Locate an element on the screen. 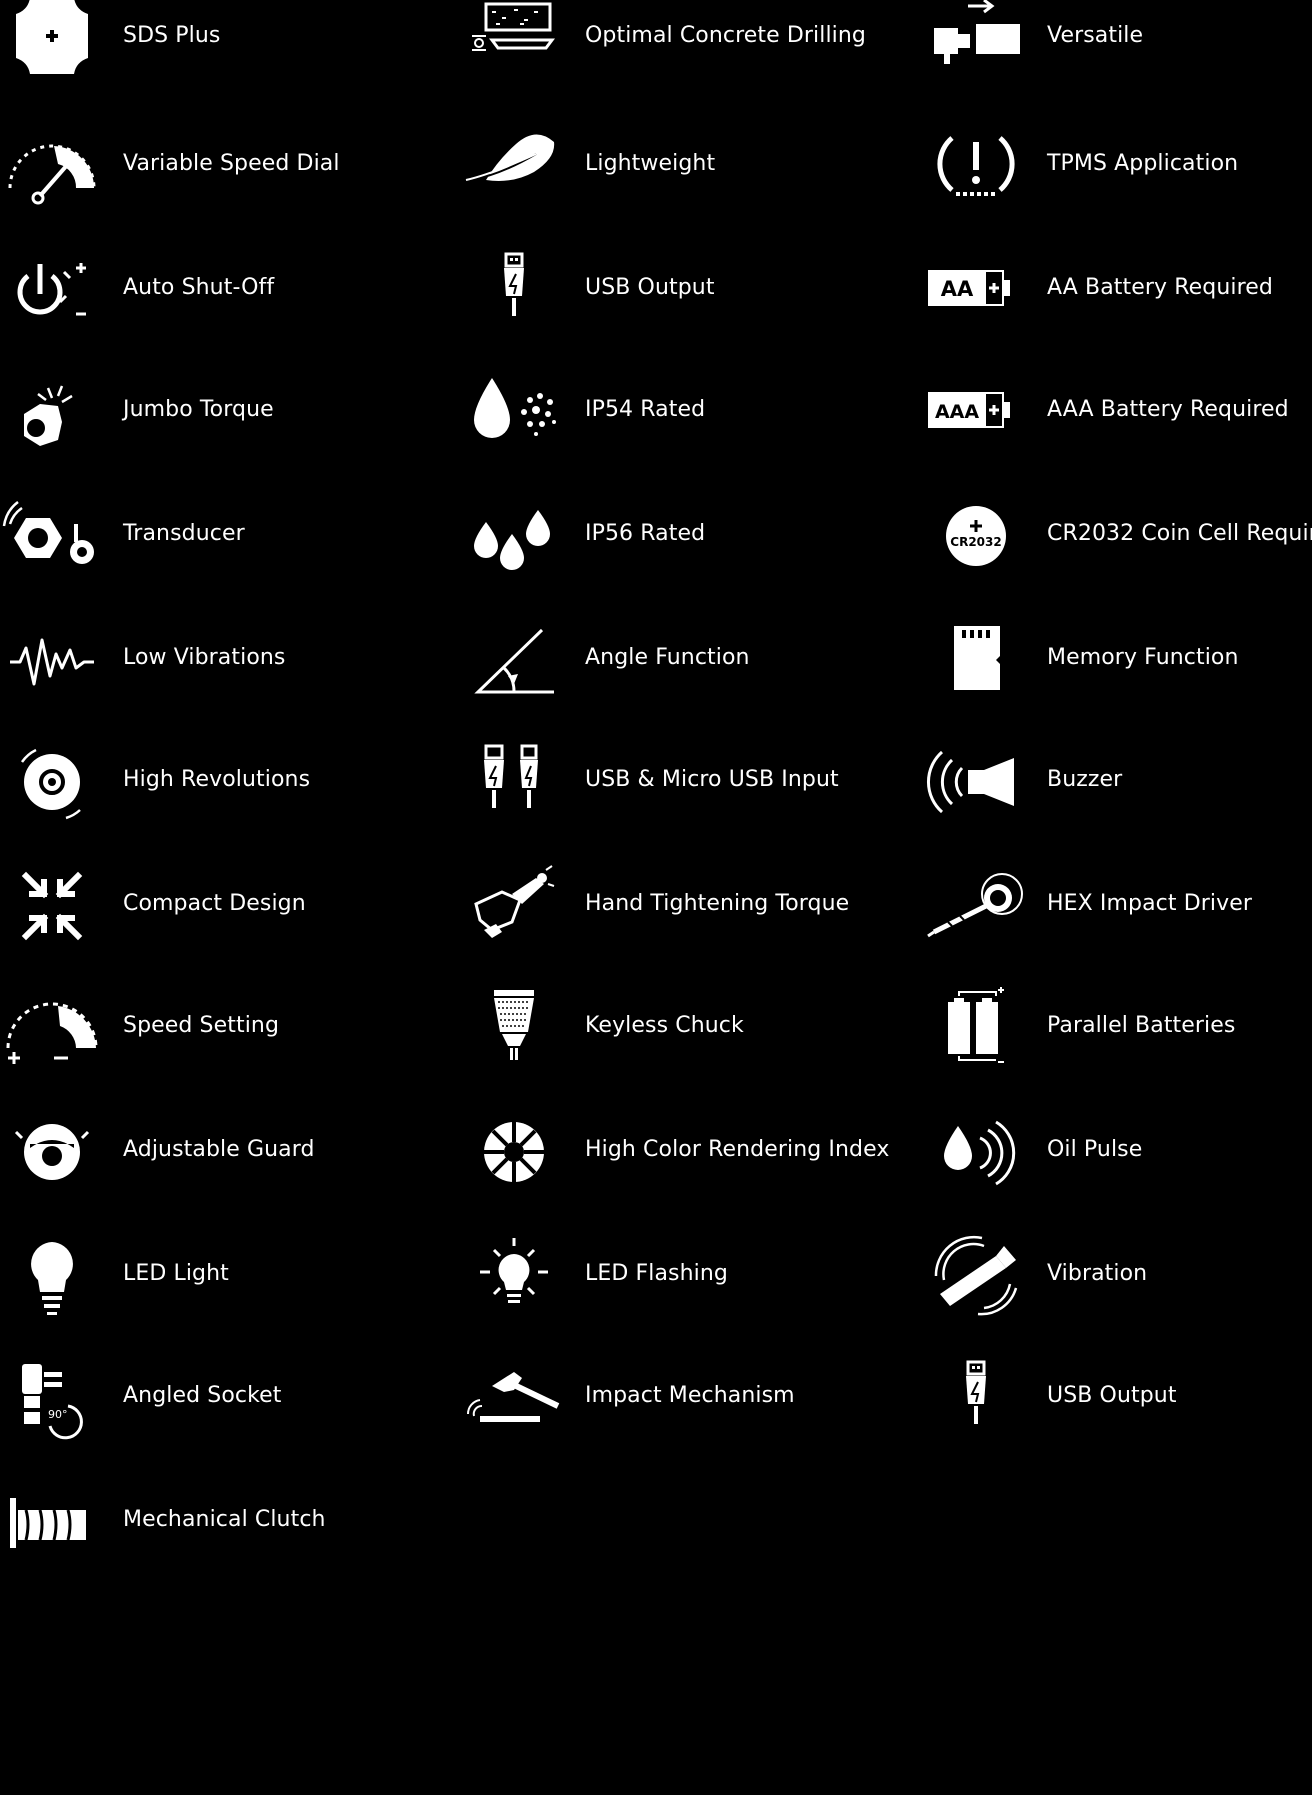 The height and width of the screenshot is (1795, 1312). flashing-bulb-icon is located at coordinates (514, 1270).